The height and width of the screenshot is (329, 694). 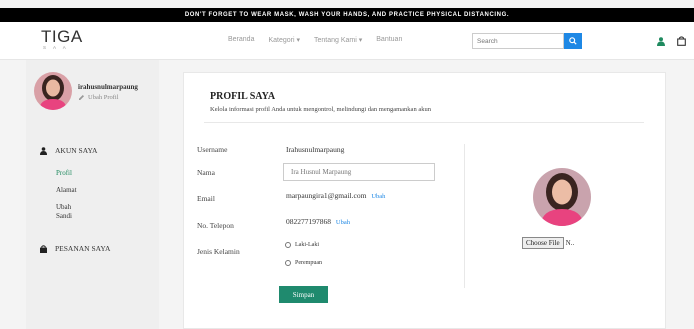 I want to click on username-label: Username, so click(x=212, y=149).